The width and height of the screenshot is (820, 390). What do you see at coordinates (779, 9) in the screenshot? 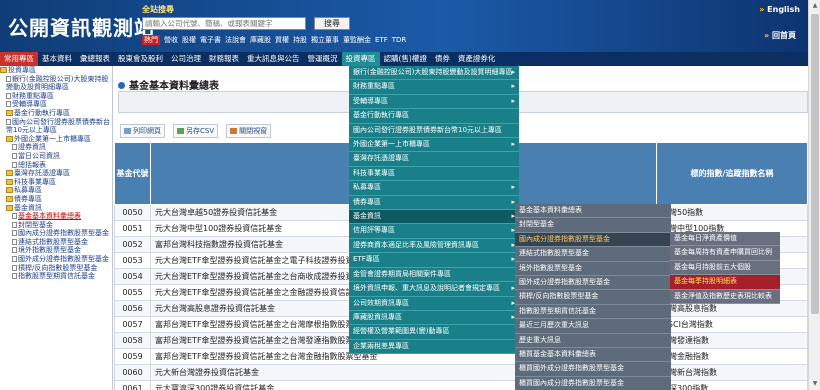
I see `english-link: » English` at bounding box center [779, 9].